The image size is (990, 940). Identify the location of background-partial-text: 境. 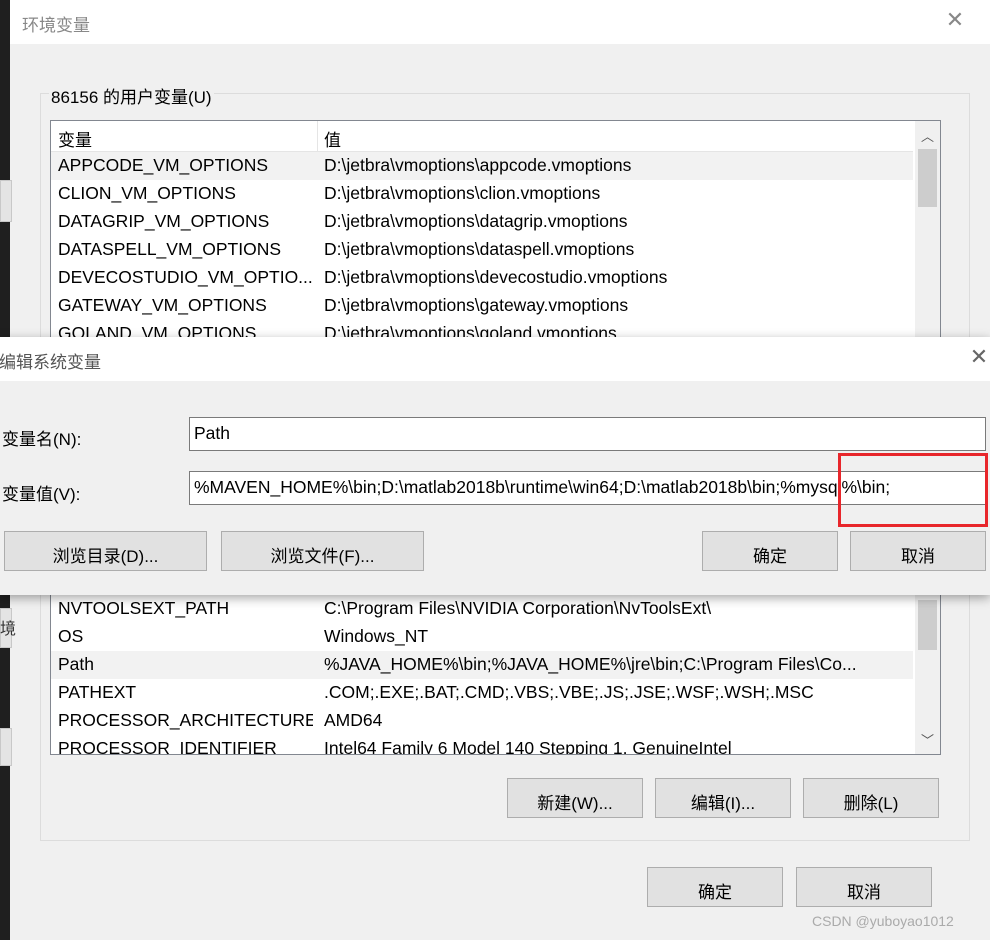
(8, 629).